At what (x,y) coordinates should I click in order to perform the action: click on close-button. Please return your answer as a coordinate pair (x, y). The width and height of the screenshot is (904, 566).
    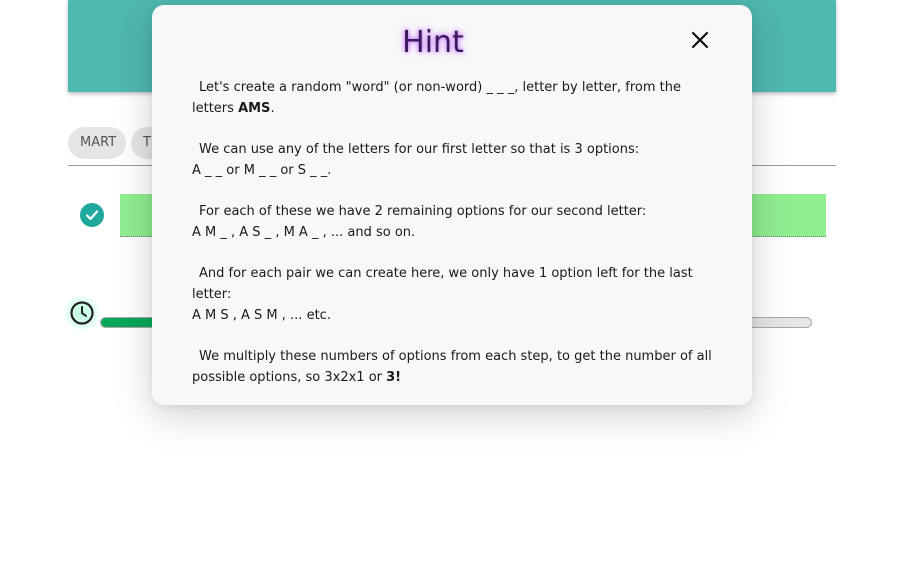
    Looking at the image, I should click on (700, 40).